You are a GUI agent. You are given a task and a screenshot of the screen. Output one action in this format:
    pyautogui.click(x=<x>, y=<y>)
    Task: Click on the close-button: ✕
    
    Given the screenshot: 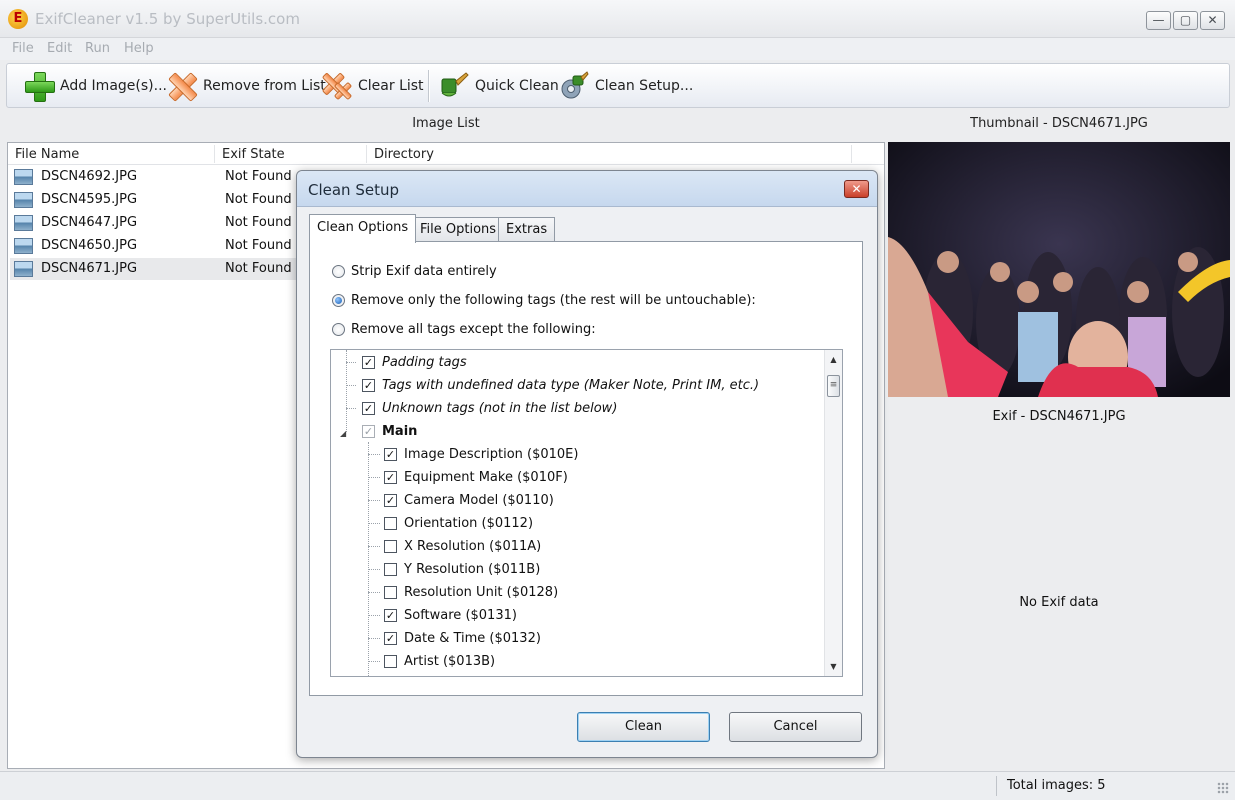 What is the action you would take?
    pyautogui.click(x=1212, y=20)
    